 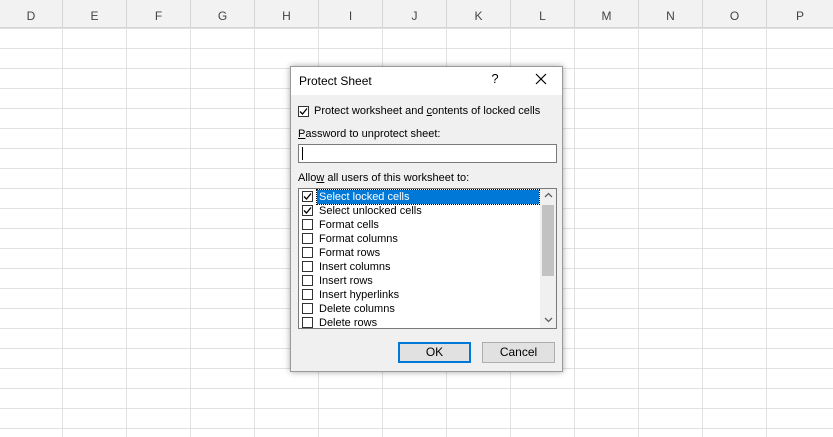 I want to click on permission-label: Select locked cells, so click(x=428, y=197).